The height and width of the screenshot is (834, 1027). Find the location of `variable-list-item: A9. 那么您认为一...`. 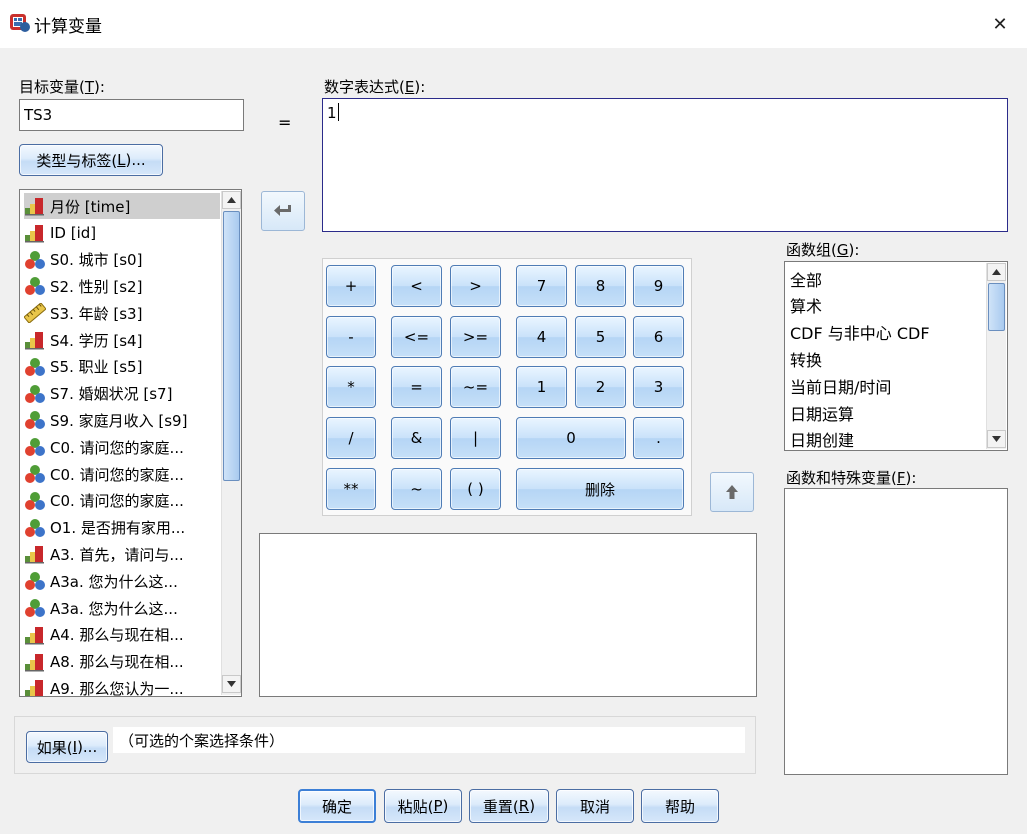

variable-list-item: A9. 那么您认为一... is located at coordinates (122, 686).